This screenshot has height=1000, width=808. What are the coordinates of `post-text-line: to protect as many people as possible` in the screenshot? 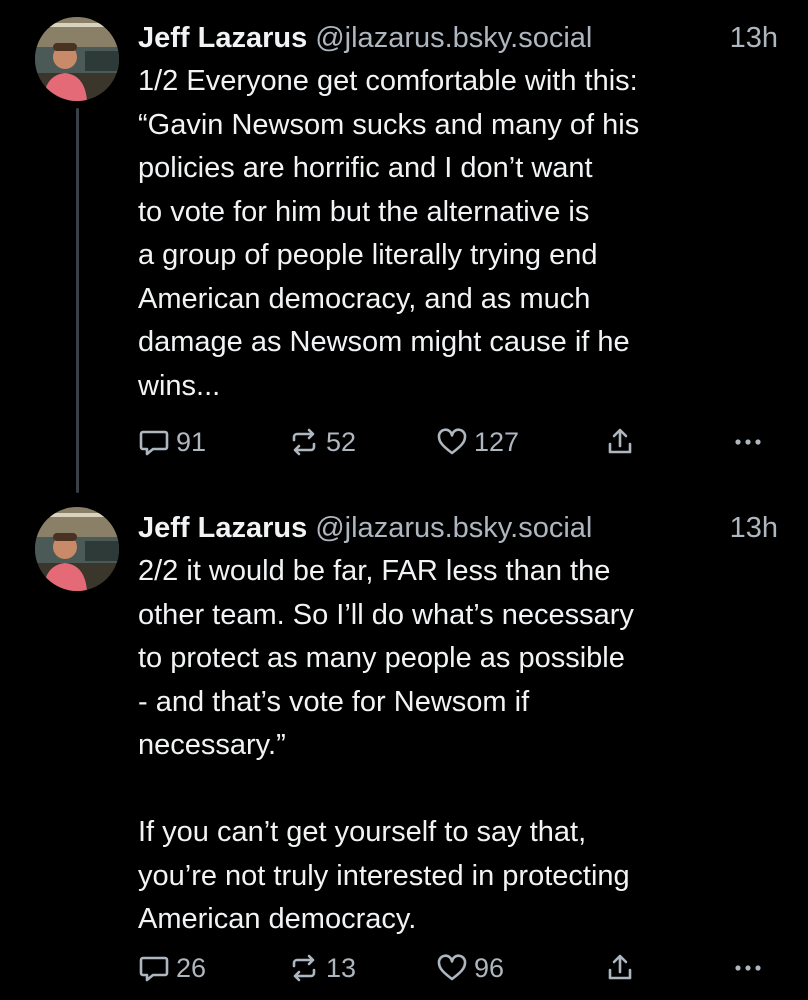 It's located at (381, 658).